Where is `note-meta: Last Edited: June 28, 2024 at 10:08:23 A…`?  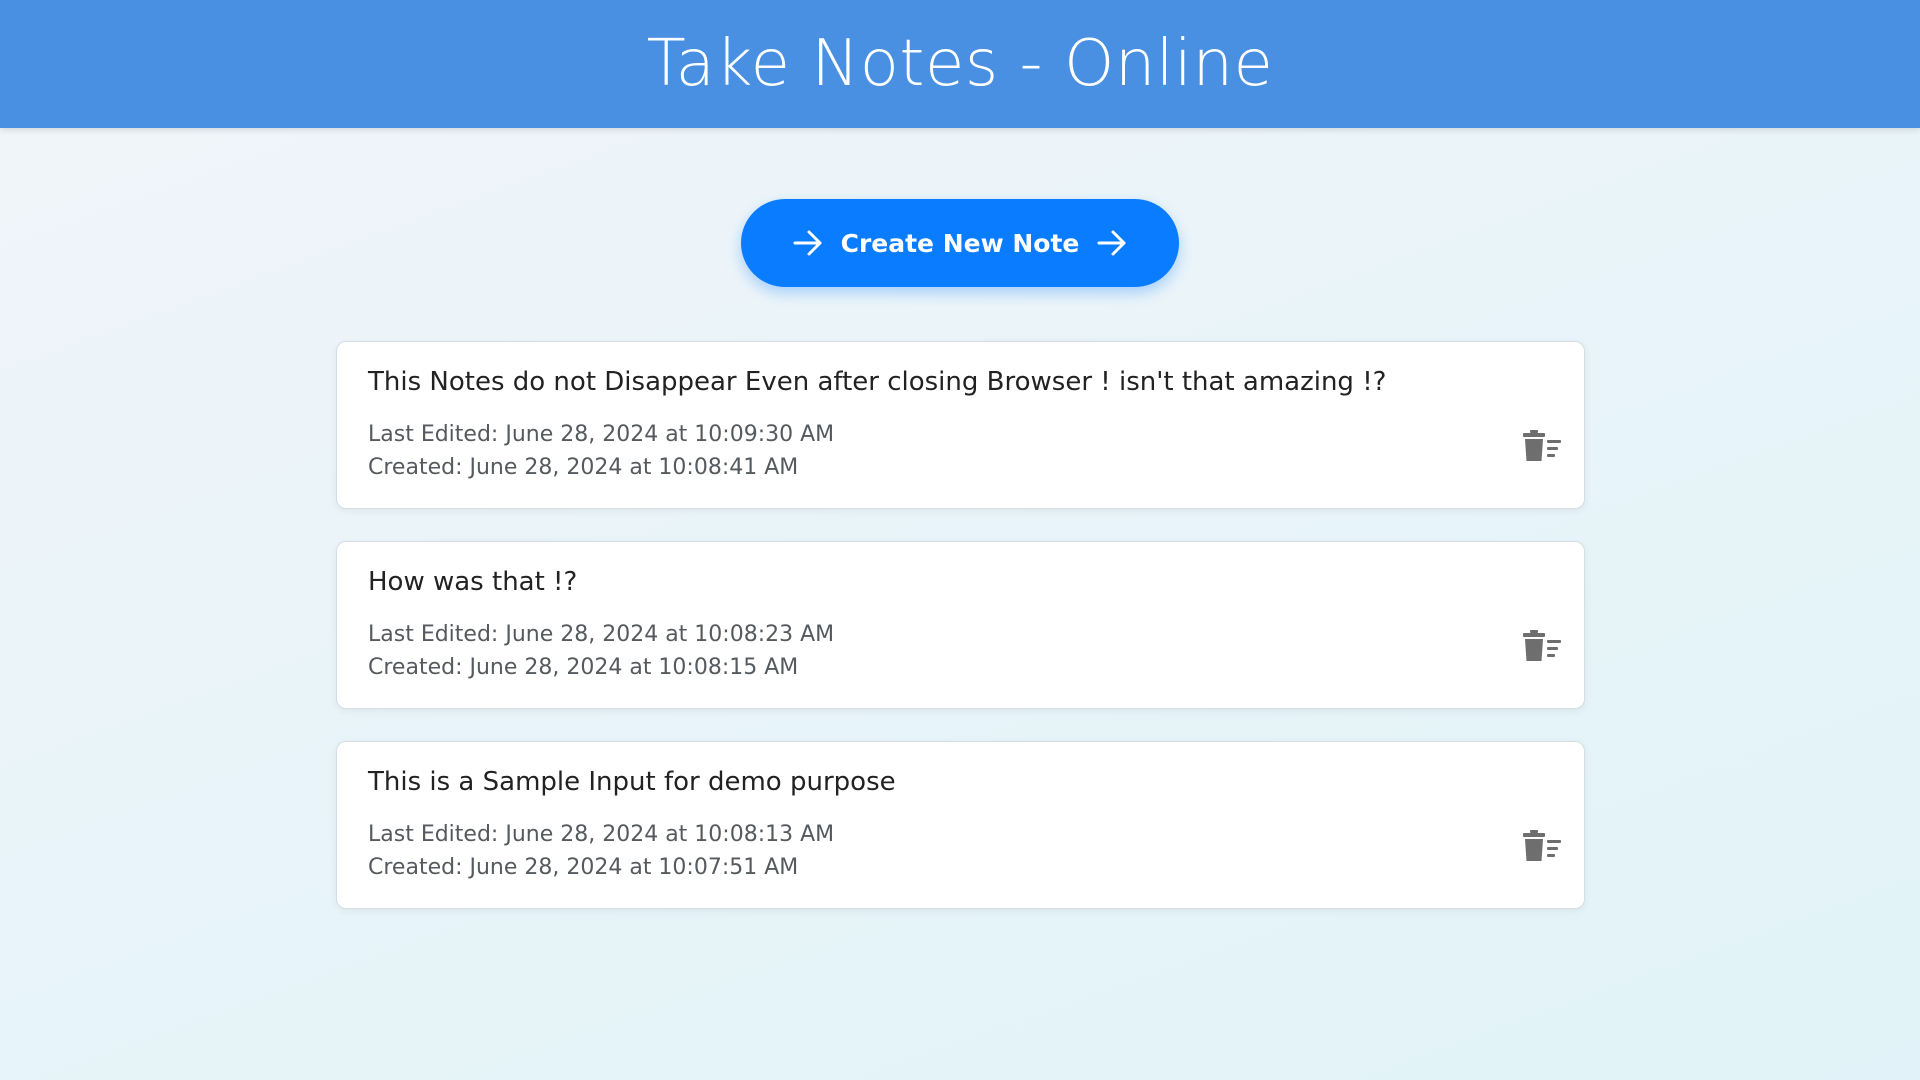
note-meta: Last Edited: June 28, 2024 at 10:08:23 A… is located at coordinates (960, 651).